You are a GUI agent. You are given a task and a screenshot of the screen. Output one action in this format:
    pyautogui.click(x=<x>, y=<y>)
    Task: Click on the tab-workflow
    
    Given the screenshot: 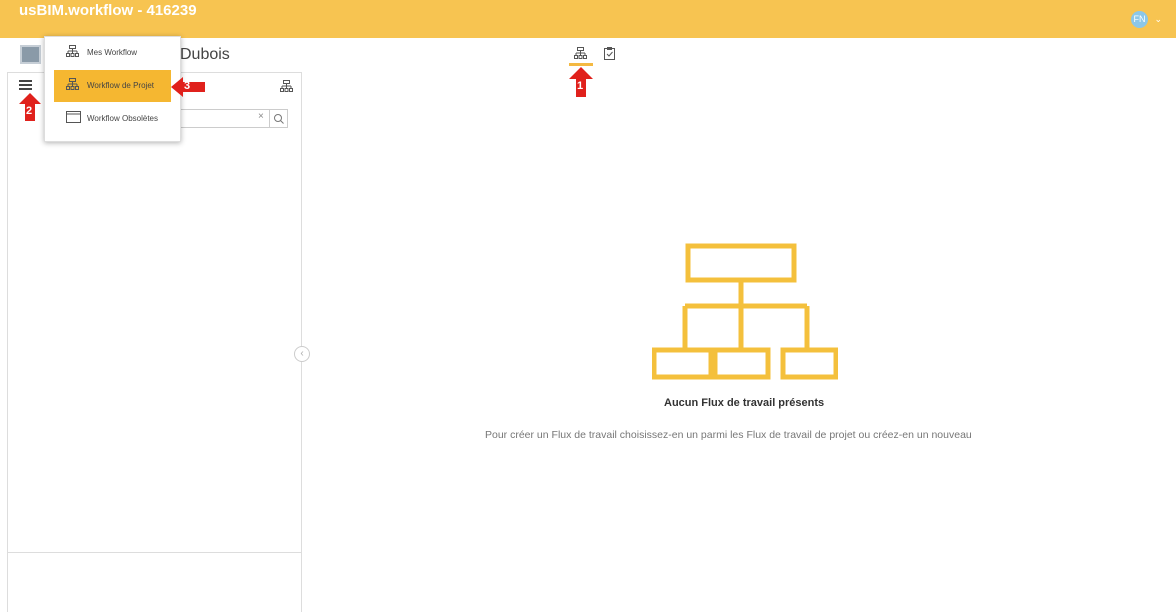 What is the action you would take?
    pyautogui.click(x=581, y=55)
    